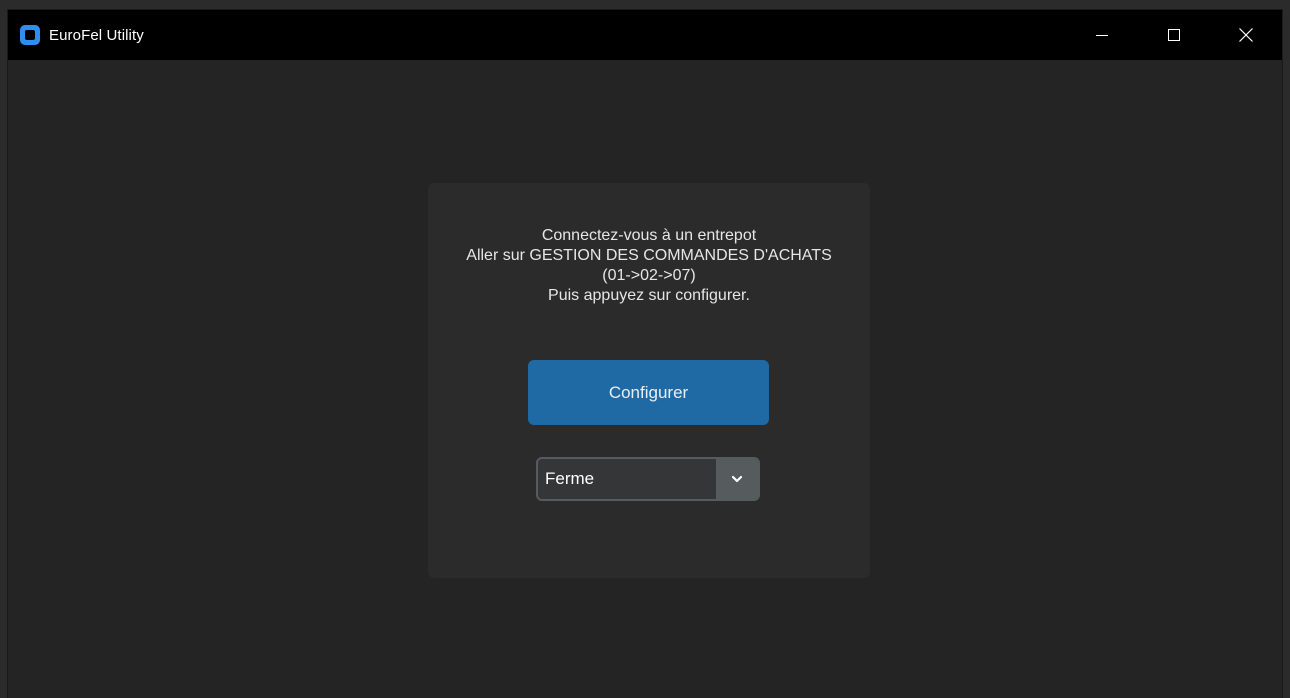  What do you see at coordinates (648, 392) in the screenshot?
I see `configure-button: Configurer` at bounding box center [648, 392].